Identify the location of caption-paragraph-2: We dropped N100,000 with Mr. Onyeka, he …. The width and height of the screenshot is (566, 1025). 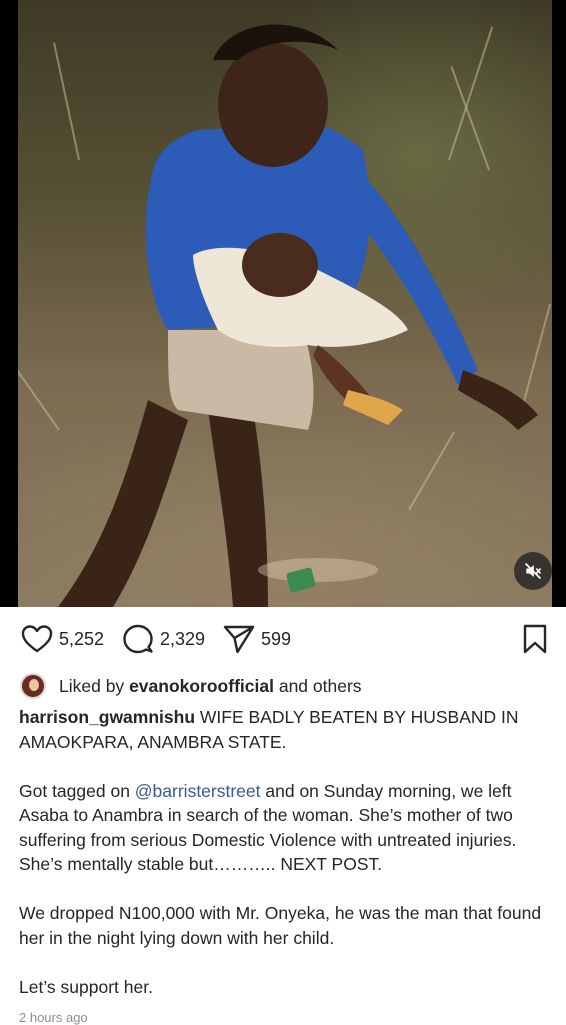
(280, 925).